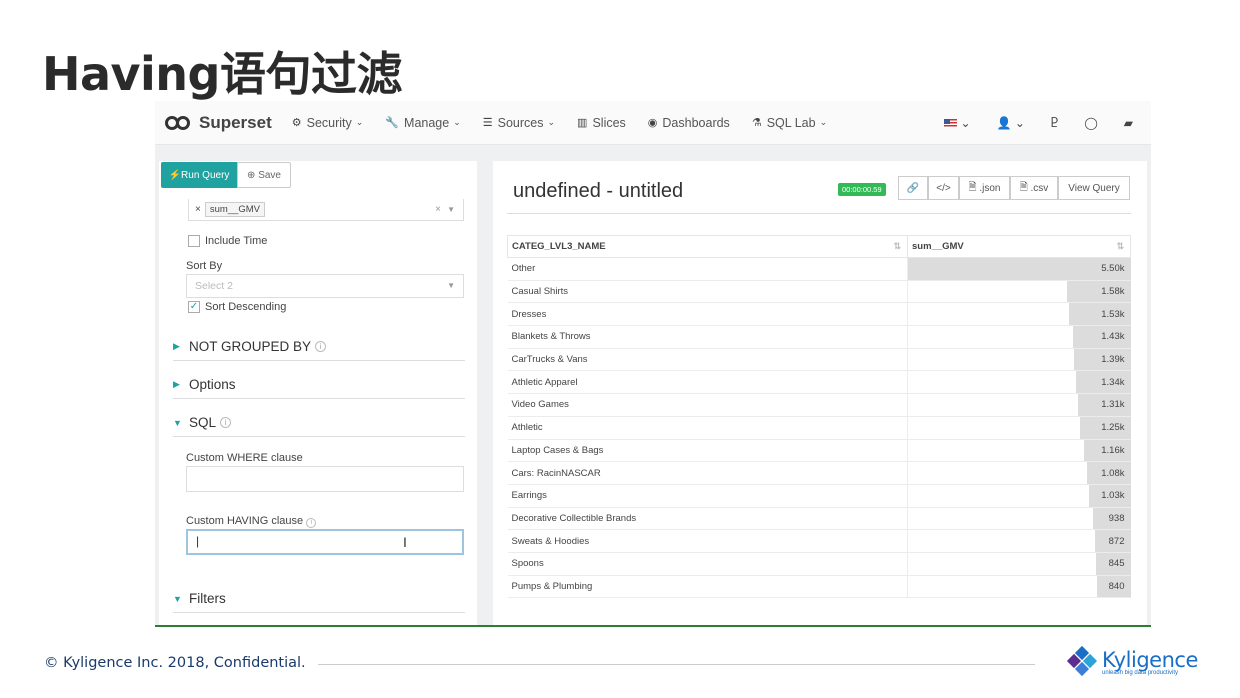 This screenshot has height=698, width=1240. Describe the element at coordinates (707, 564) in the screenshot. I see `category-cell: Spoons` at that location.